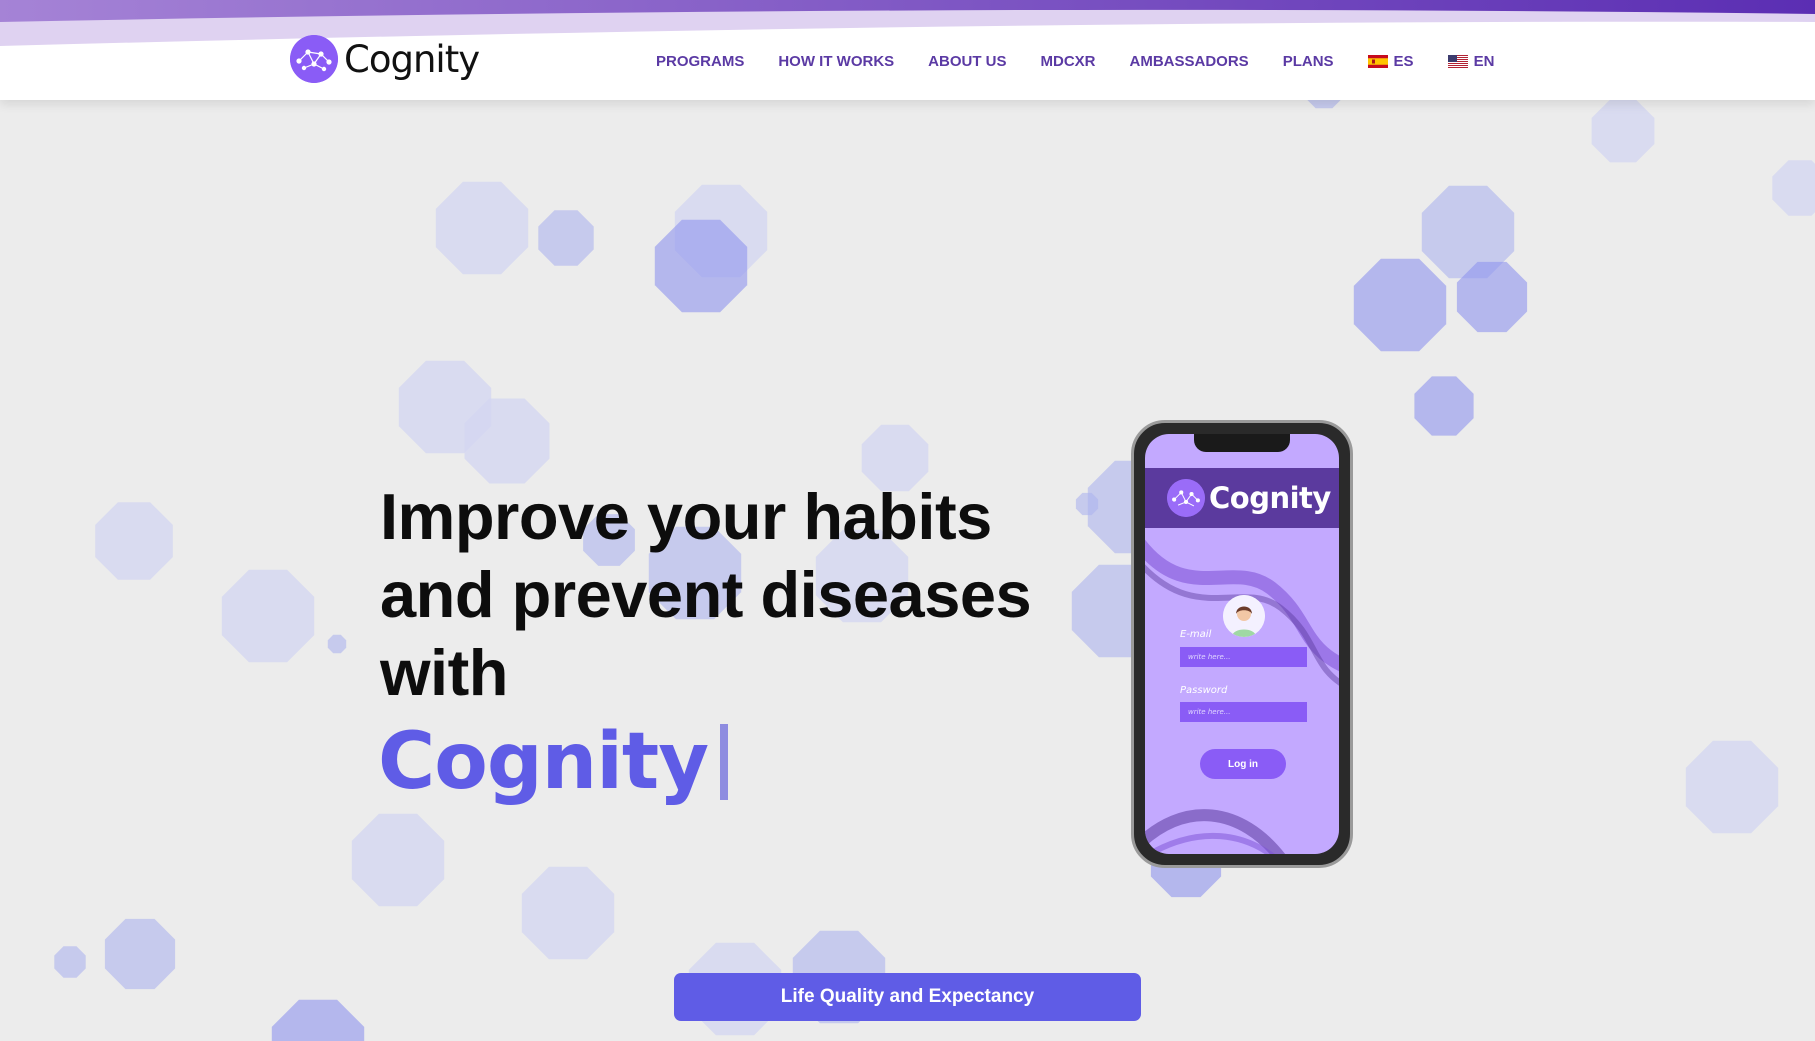 The height and width of the screenshot is (1041, 1815). I want to click on nav-item-mdcxr: MDCXR, so click(1068, 61).